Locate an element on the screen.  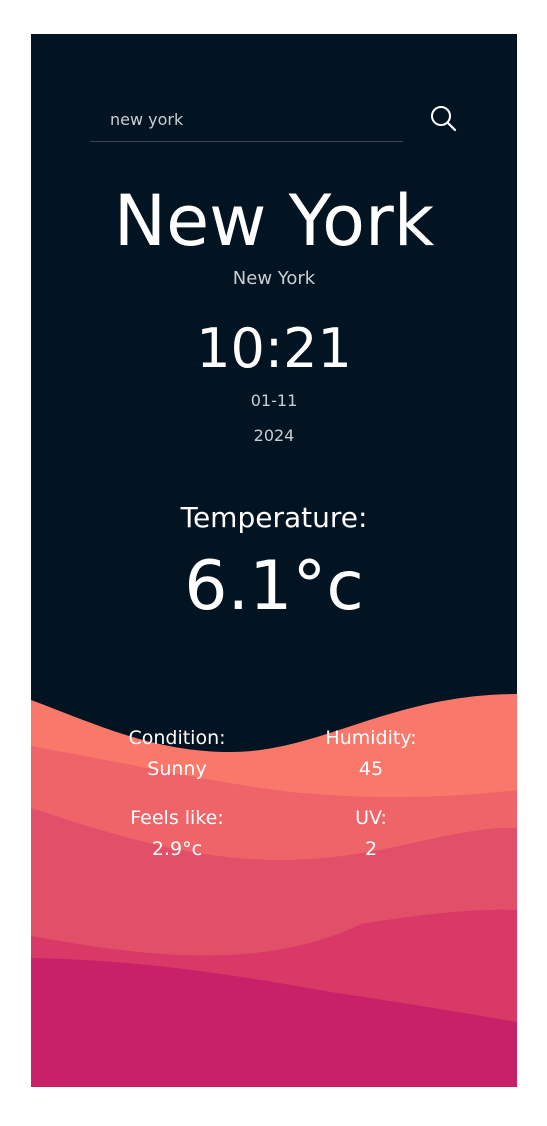
region-name: New York is located at coordinates (274, 278).